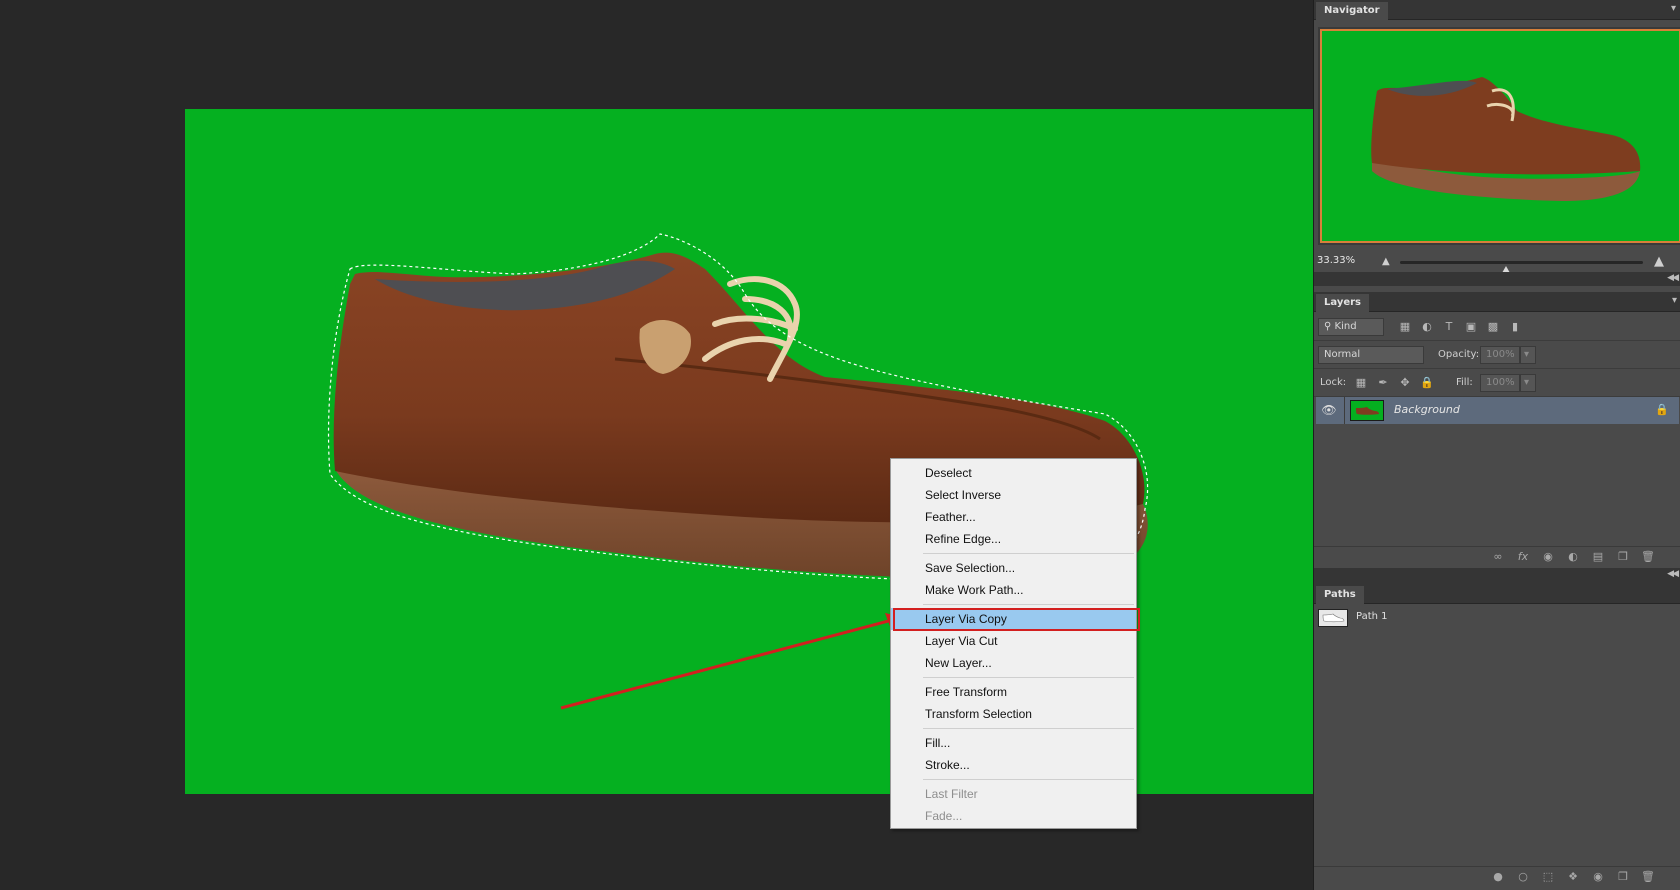 This screenshot has width=1680, height=890. I want to click on lock-move-icon: ✥, so click(1405, 383).